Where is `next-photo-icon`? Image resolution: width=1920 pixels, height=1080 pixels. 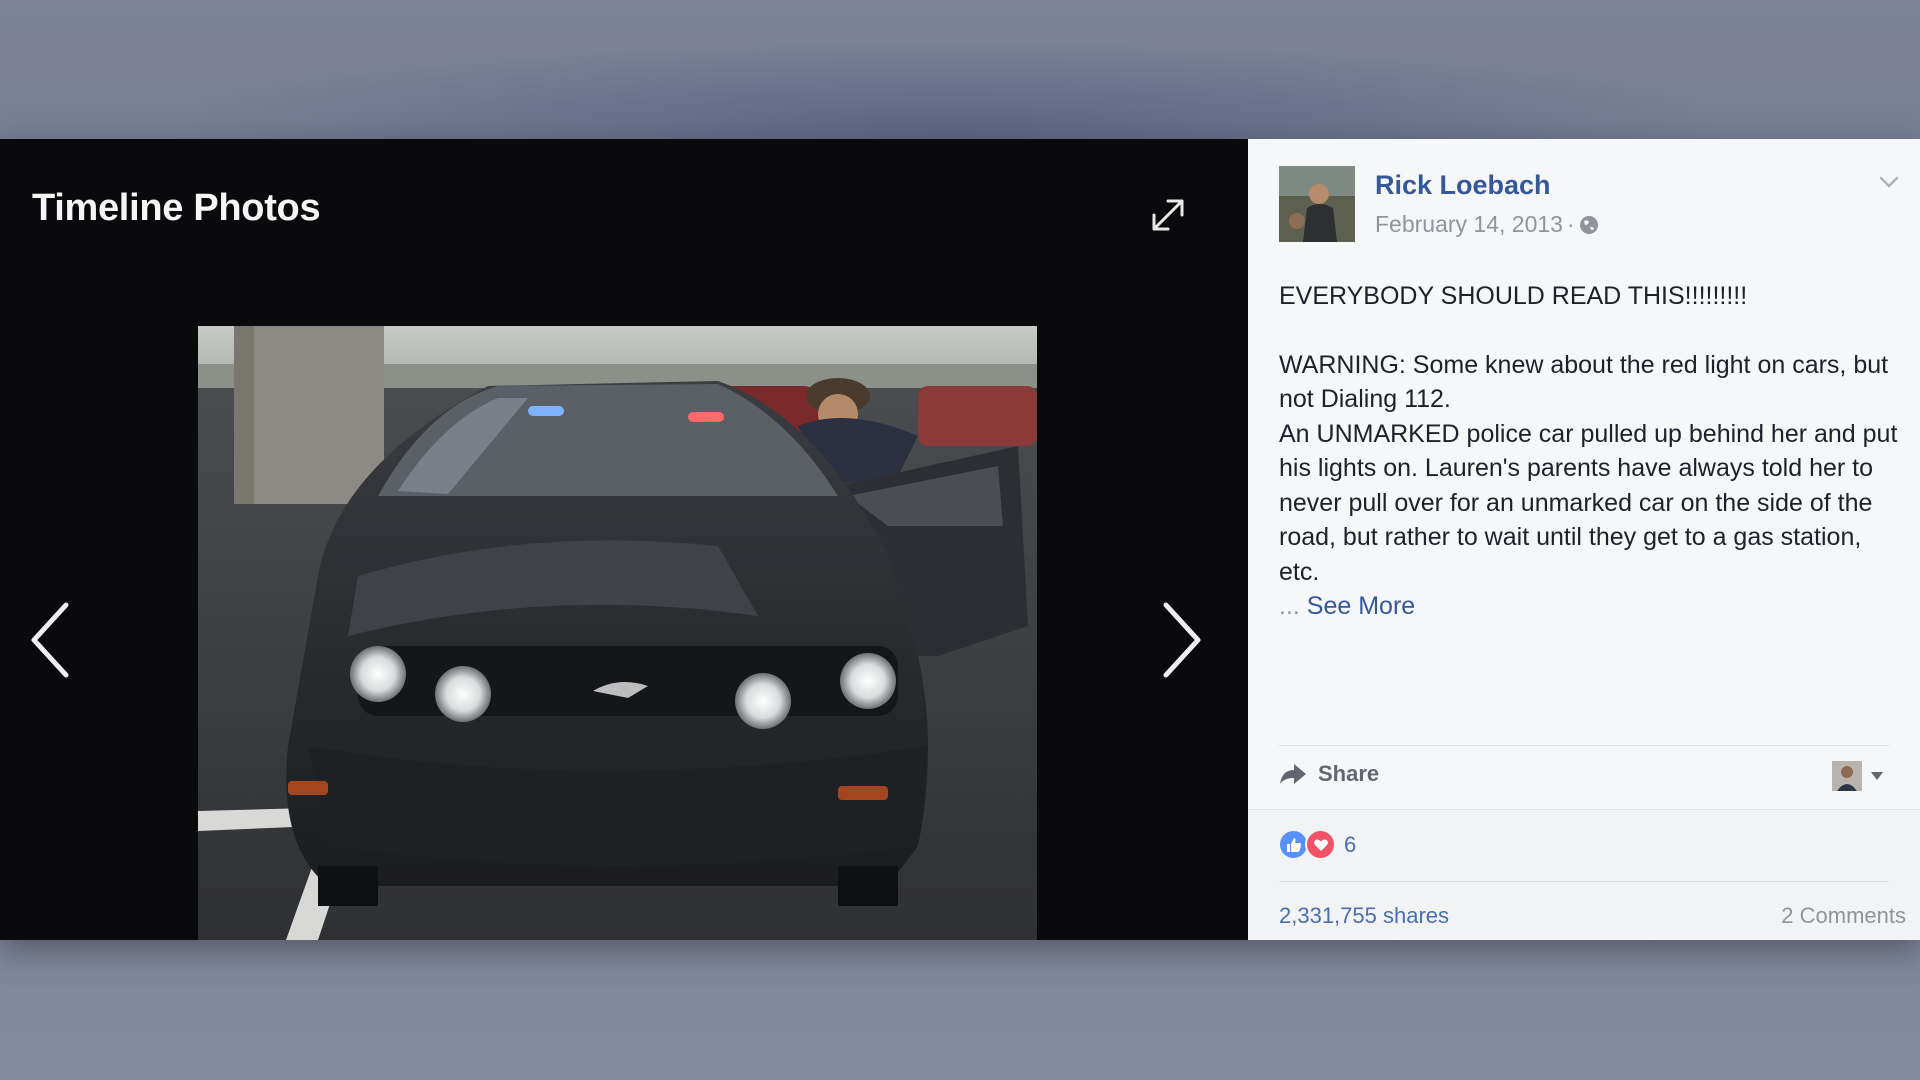 next-photo-icon is located at coordinates (1181, 640).